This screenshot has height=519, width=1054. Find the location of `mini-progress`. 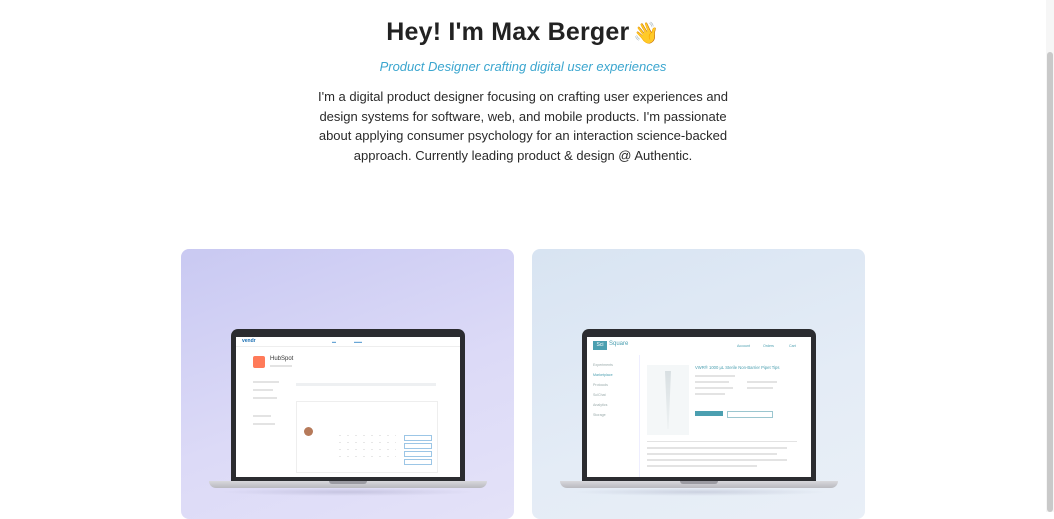

mini-progress is located at coordinates (366, 384).